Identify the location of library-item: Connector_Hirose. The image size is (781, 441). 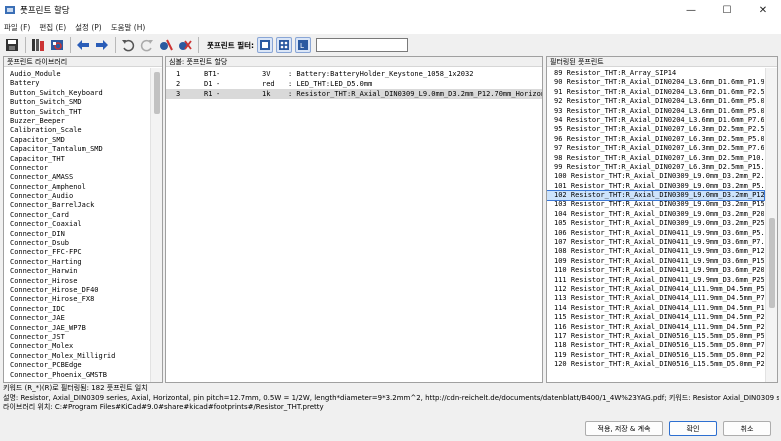
(76, 281).